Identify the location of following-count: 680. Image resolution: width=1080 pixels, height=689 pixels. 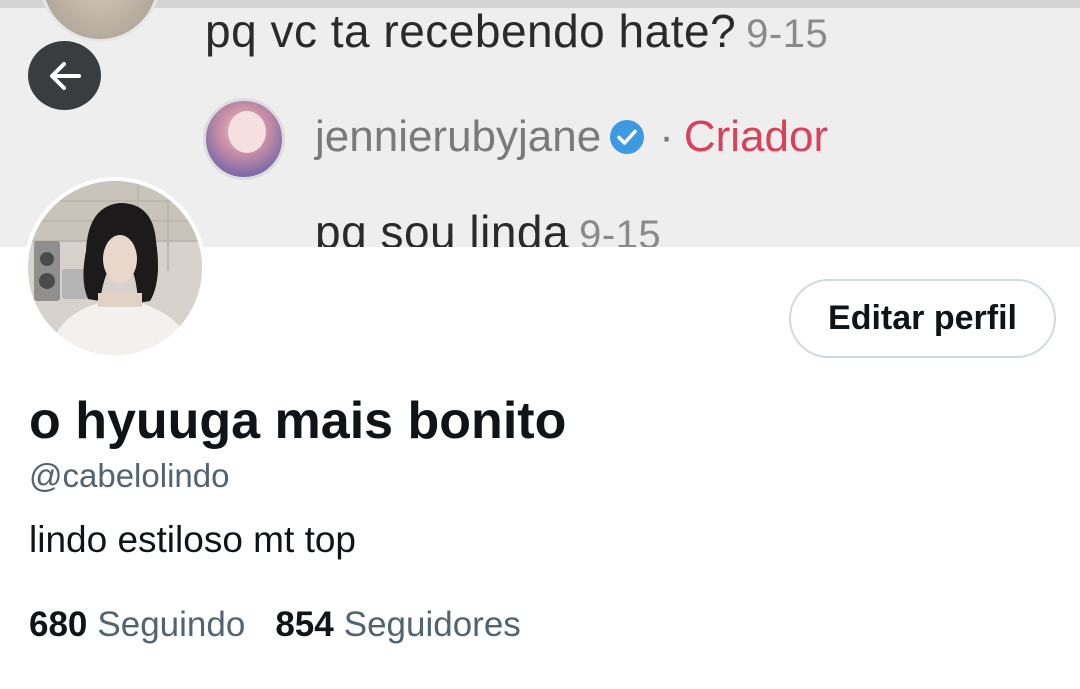
(58, 624).